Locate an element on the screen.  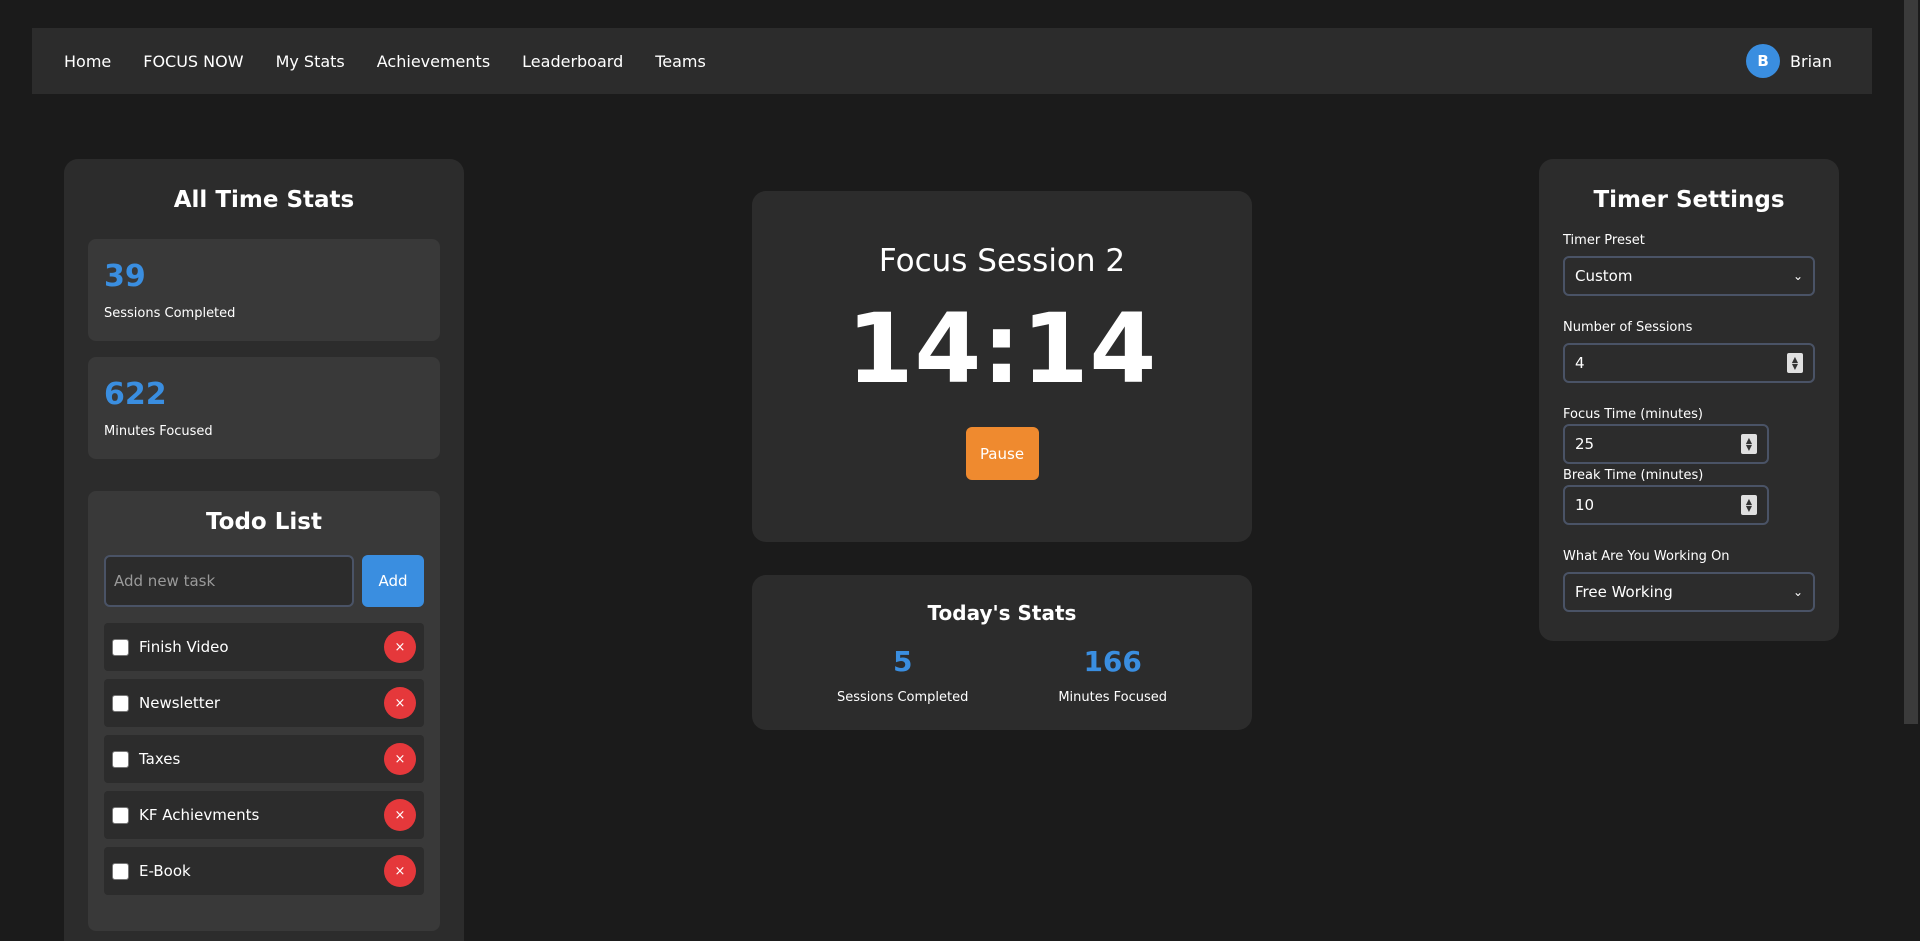
todo-input-row: Add is located at coordinates (264, 581).